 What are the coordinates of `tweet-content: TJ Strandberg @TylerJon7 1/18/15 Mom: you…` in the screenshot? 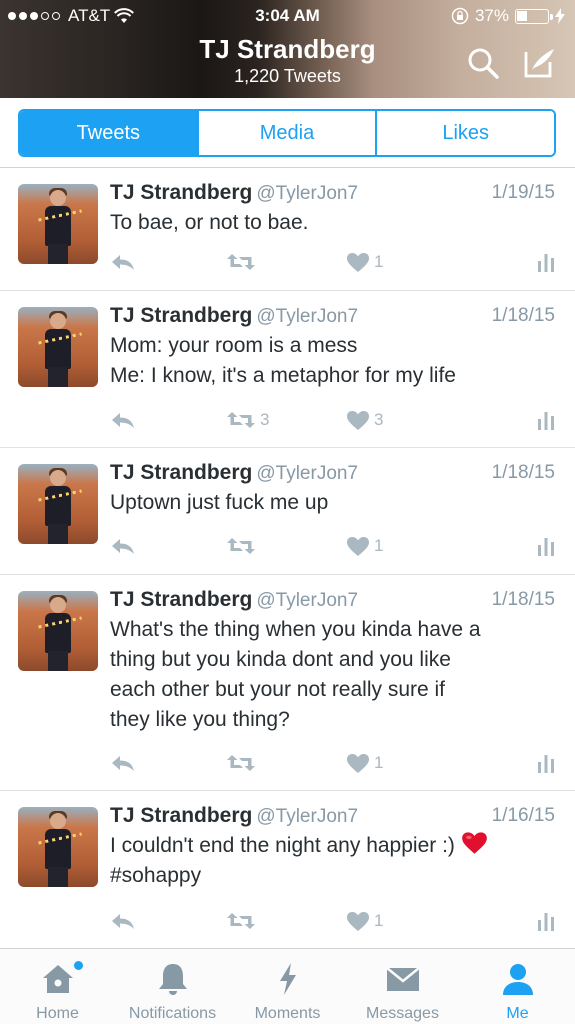 It's located at (332, 346).